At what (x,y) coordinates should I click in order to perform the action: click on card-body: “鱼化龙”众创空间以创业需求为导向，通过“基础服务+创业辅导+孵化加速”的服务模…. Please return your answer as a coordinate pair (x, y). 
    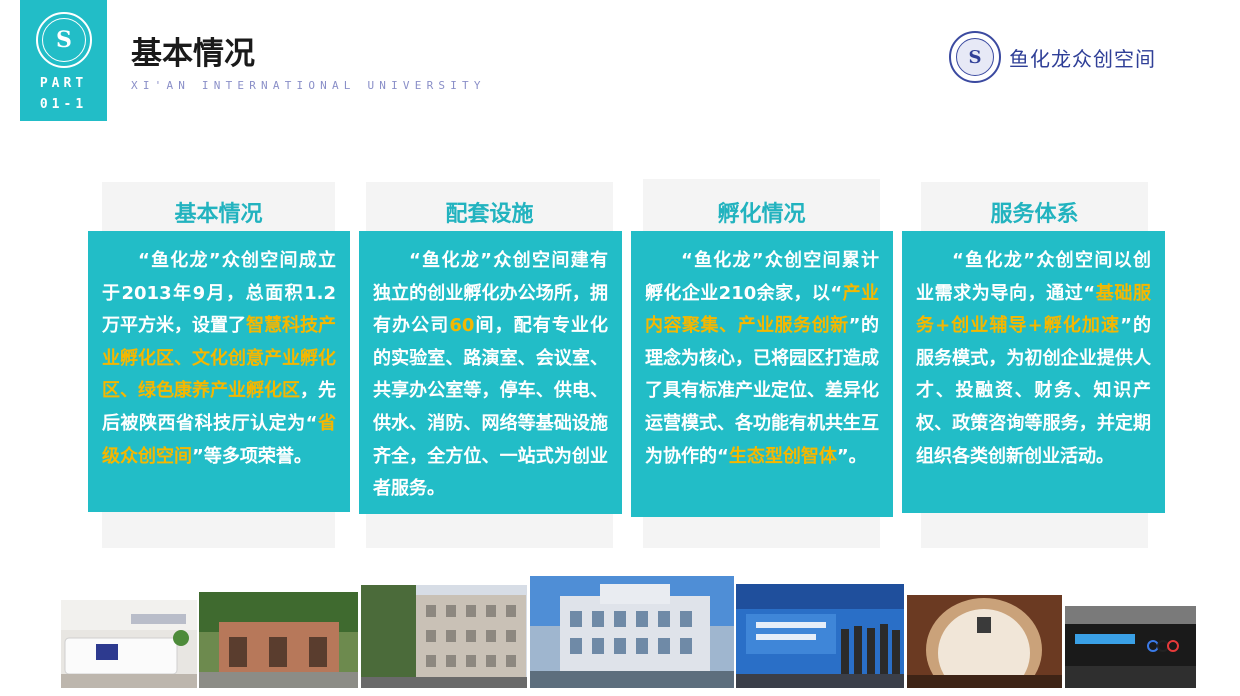
    Looking at the image, I should click on (1033, 372).